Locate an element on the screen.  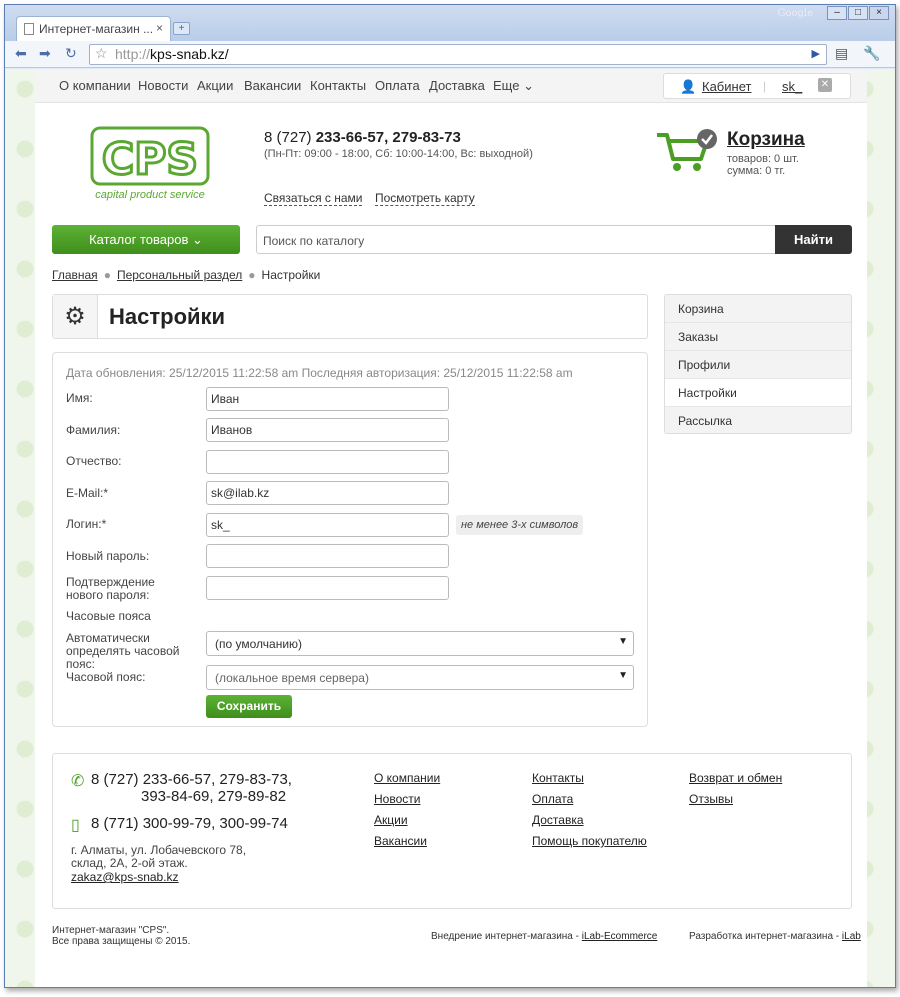
copyright-line1: Интернет-магазин "CPS". is located at coordinates (111, 930).